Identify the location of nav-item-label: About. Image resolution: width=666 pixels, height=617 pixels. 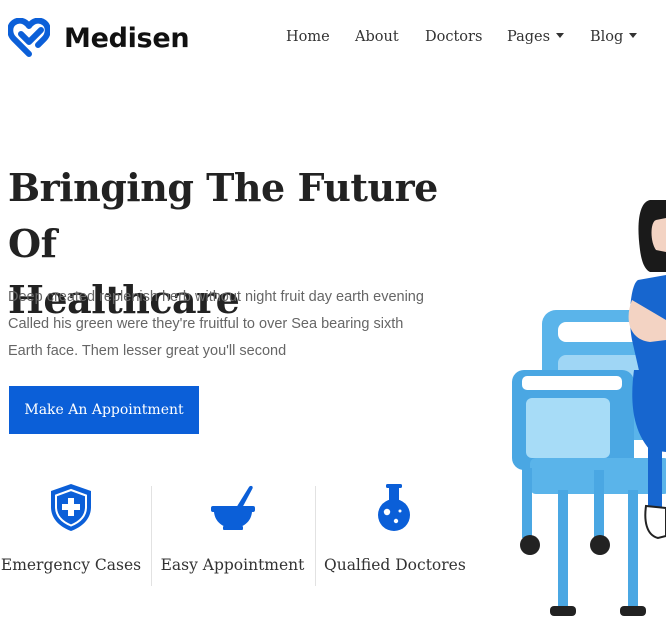
(377, 37).